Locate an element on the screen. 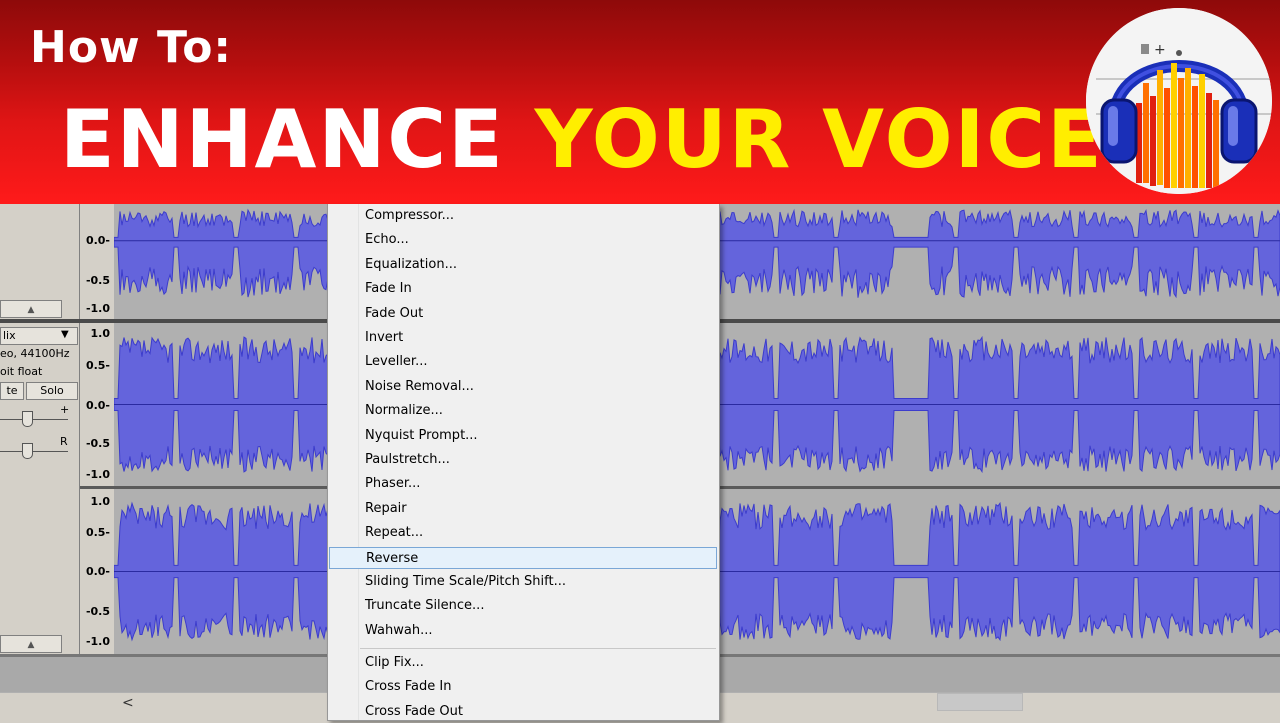  menu-item-label: Fade In is located at coordinates (388, 289).